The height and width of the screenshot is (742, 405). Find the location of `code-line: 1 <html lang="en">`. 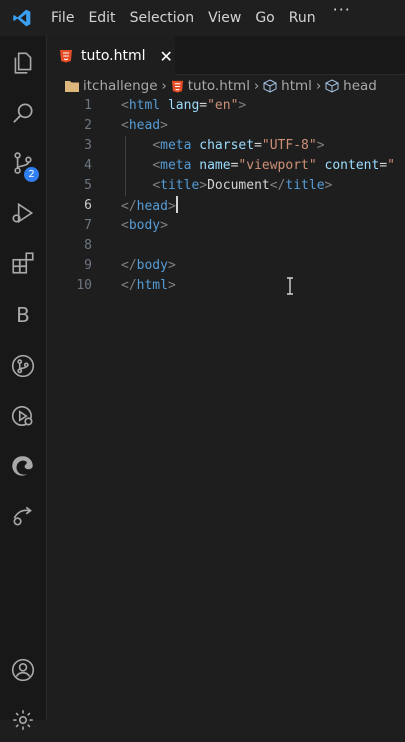

code-line: 1 <html lang="en"> is located at coordinates (226, 106).